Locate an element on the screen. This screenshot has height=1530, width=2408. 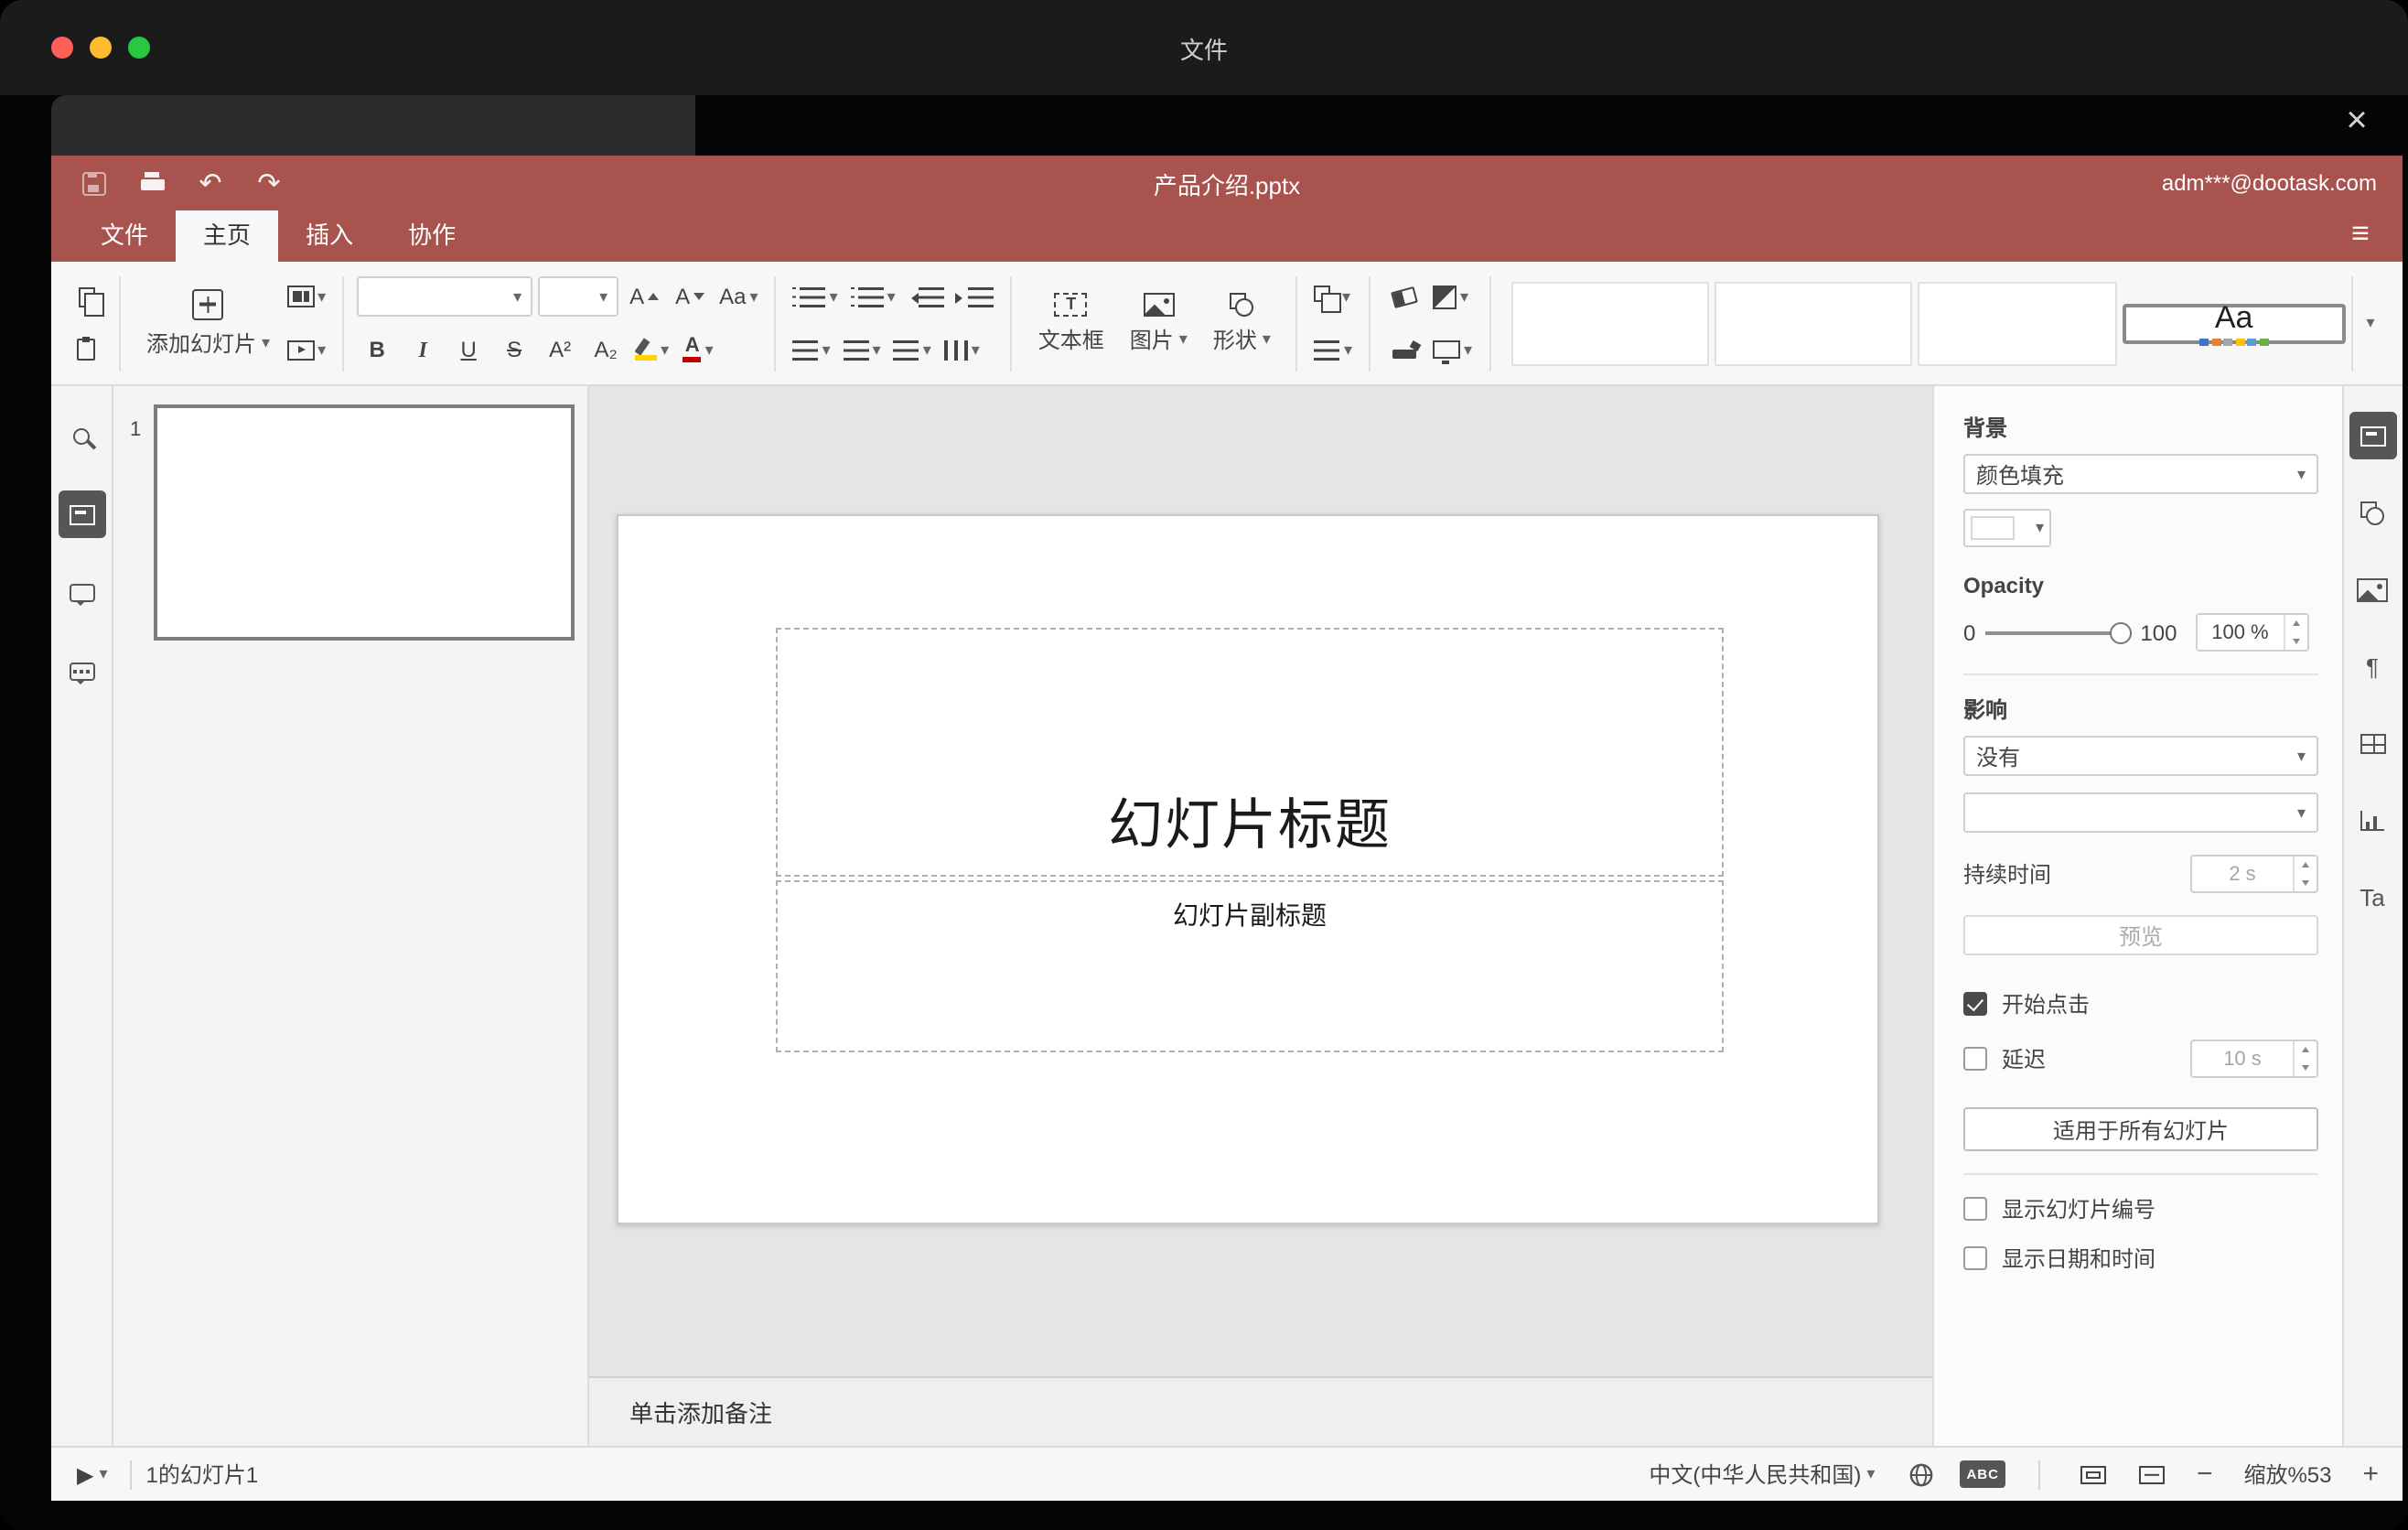
tab-insert: 插入 is located at coordinates (329, 236).